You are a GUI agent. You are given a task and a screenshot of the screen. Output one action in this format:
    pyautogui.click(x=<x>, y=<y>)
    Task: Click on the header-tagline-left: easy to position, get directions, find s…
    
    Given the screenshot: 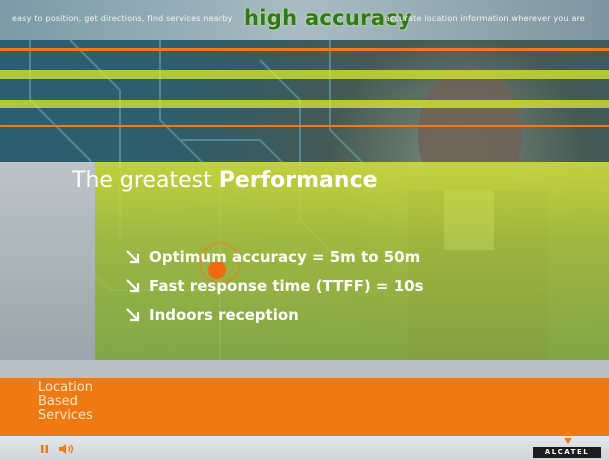 What is the action you would take?
    pyautogui.click(x=122, y=18)
    